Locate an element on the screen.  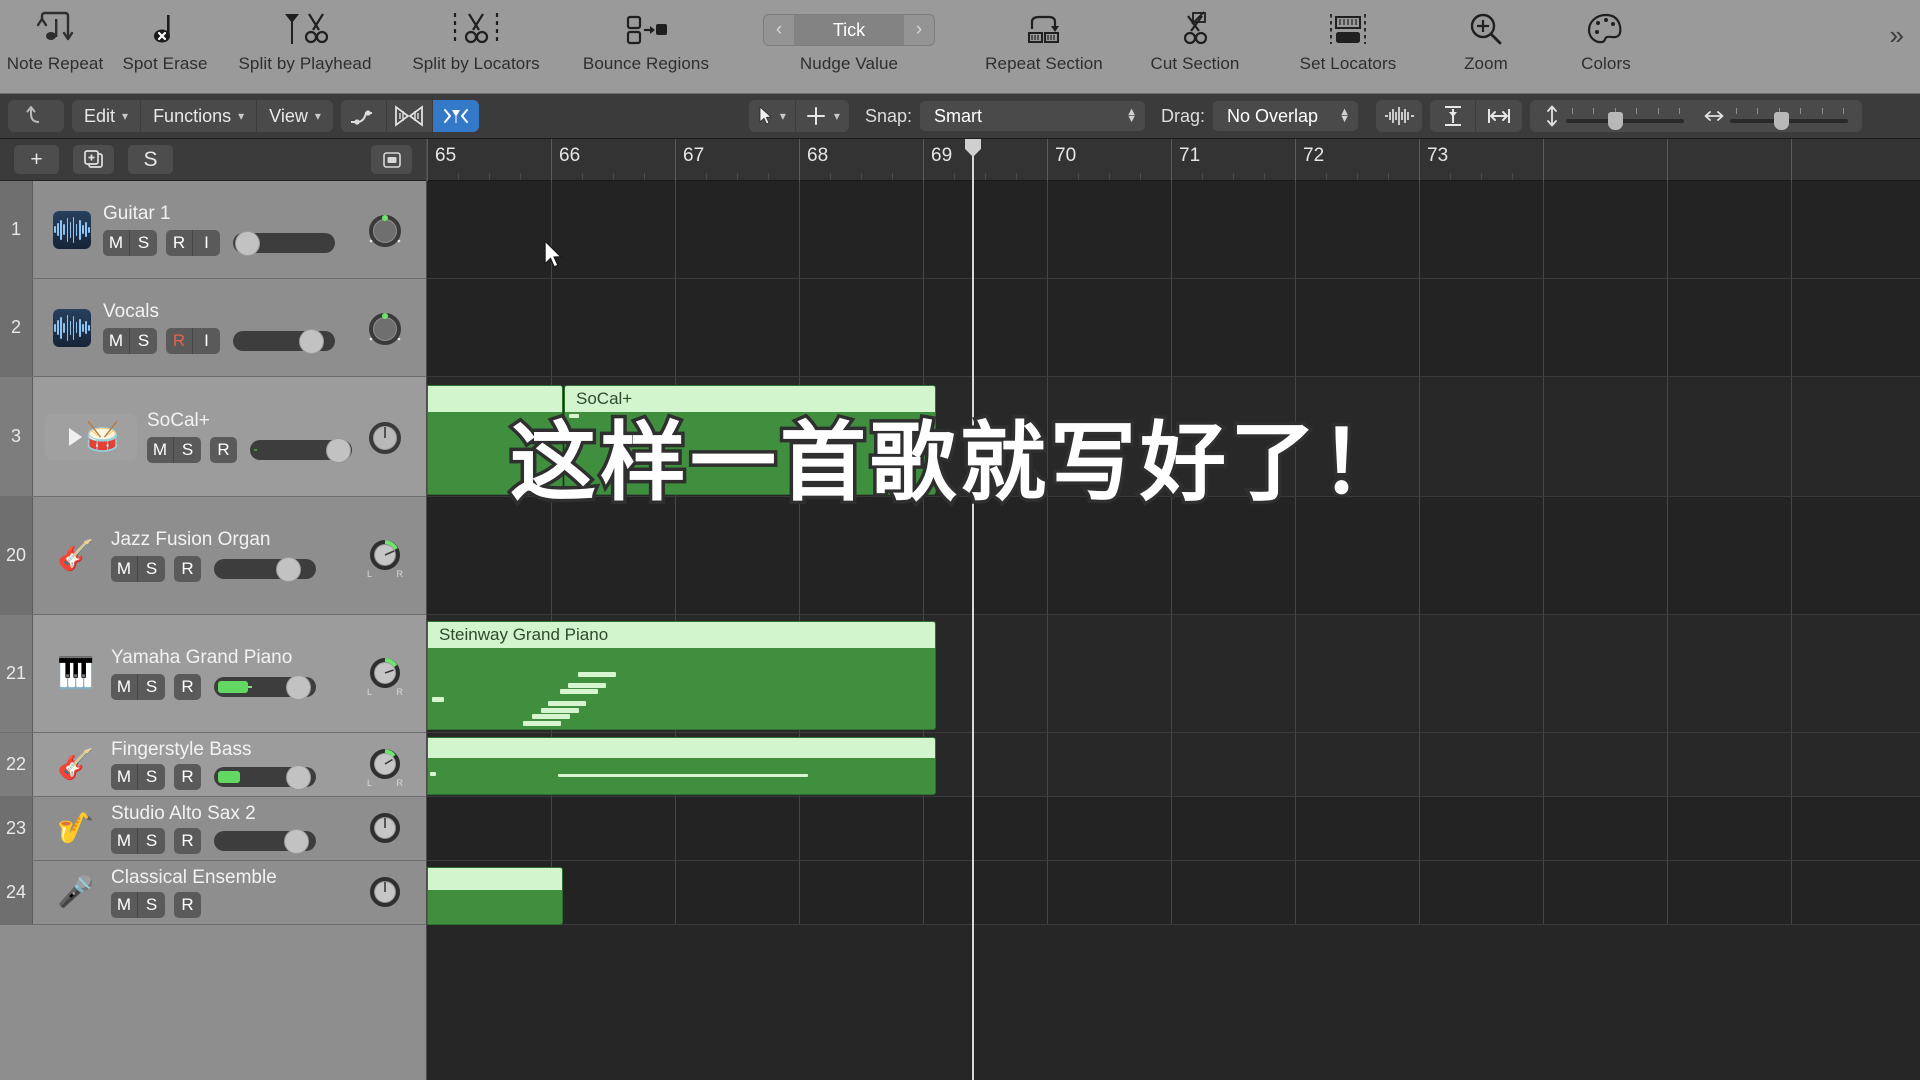
toolbar-button-colors: Colors is located at coordinates (1606, 47).